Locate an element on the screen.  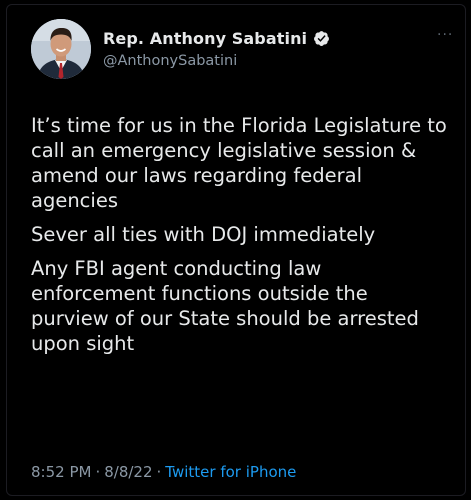
profile-photo-image is located at coordinates (61, 49).